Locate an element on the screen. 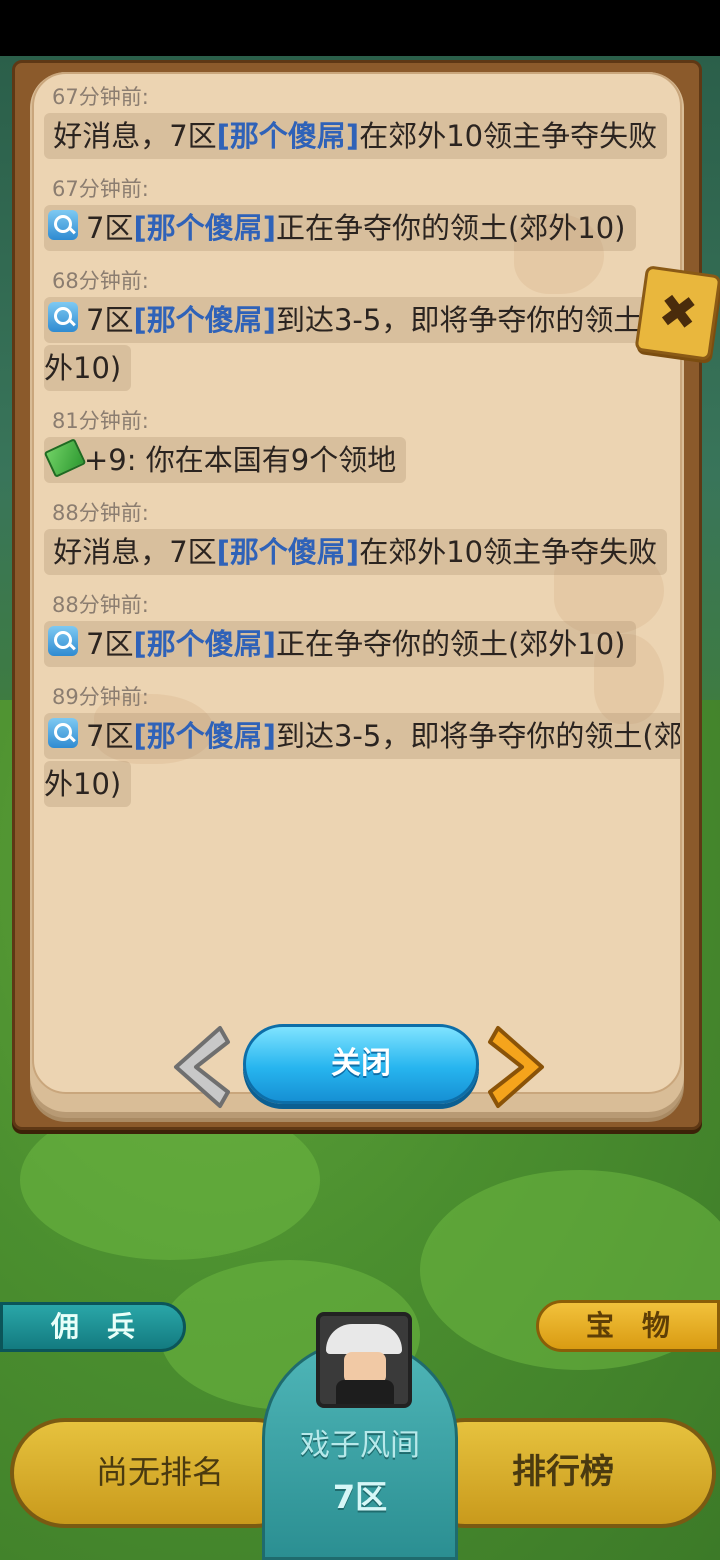  player-zone: 7区 is located at coordinates (360, 1497).